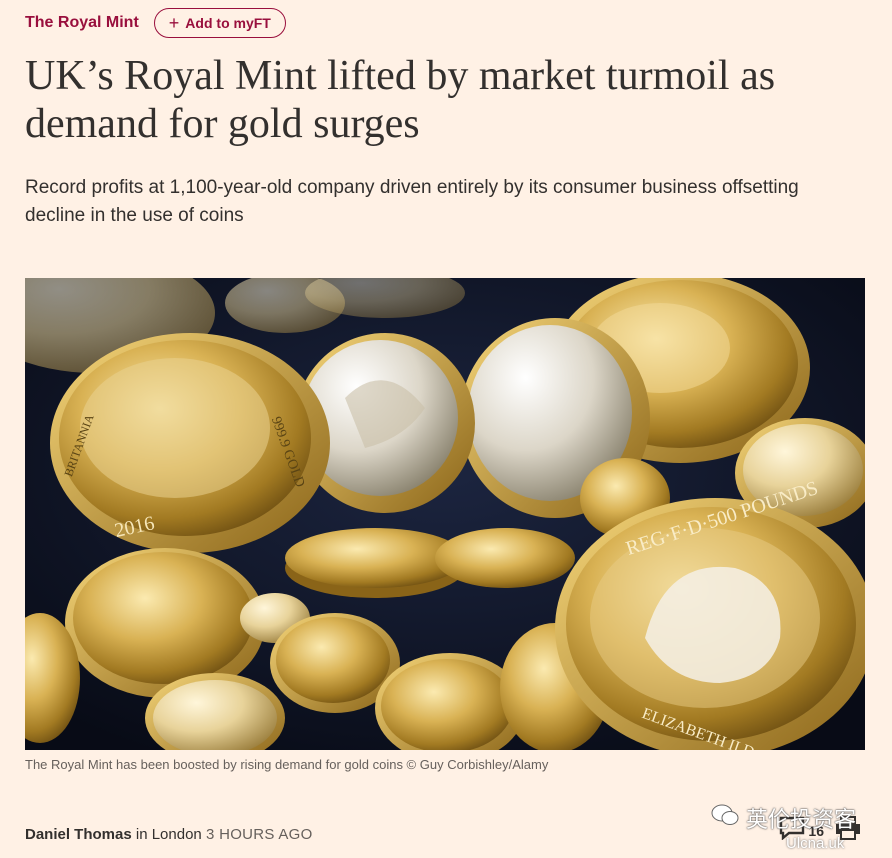 Image resolution: width=892 pixels, height=858 pixels. I want to click on print-icon, so click(848, 830).